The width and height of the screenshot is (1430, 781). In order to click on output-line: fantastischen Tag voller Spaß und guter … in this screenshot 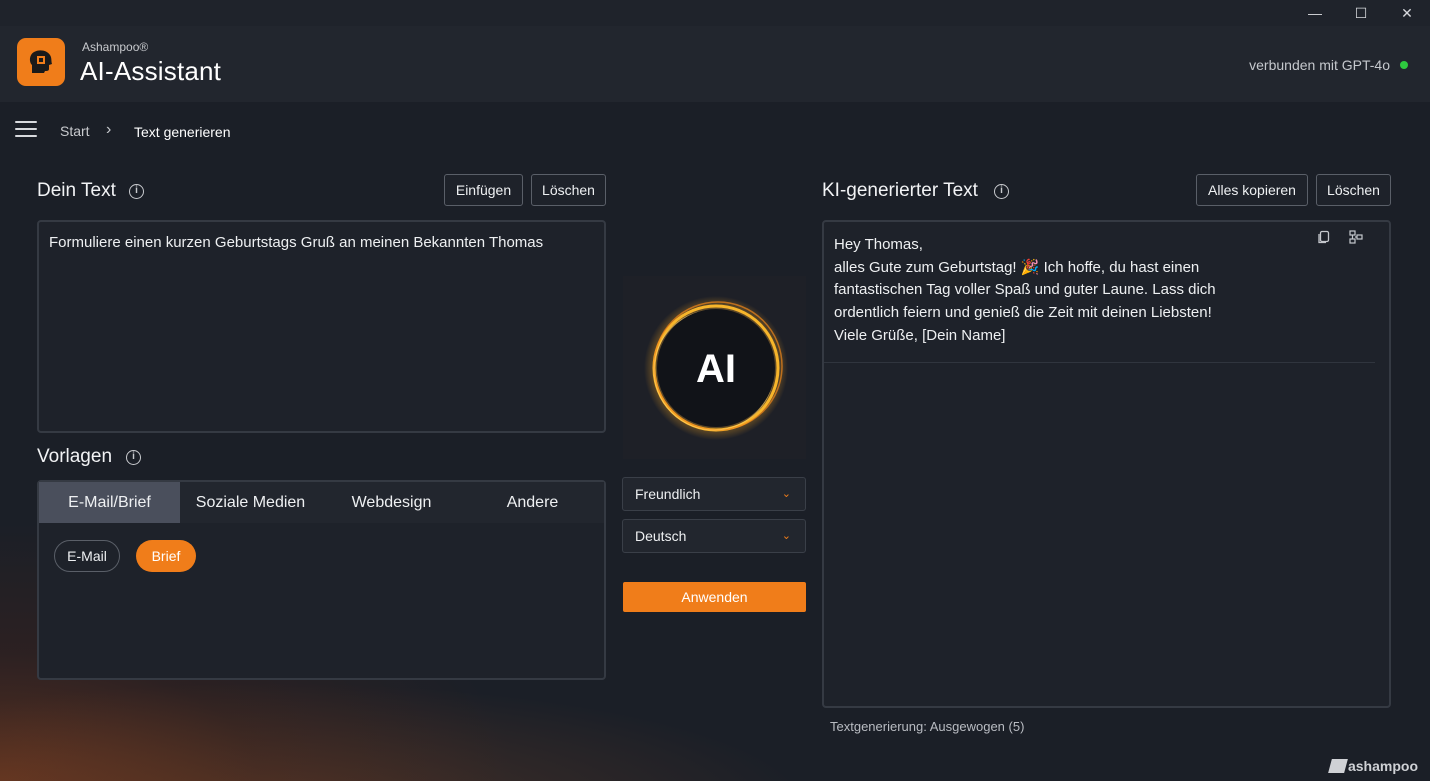, I will do `click(1025, 290)`.